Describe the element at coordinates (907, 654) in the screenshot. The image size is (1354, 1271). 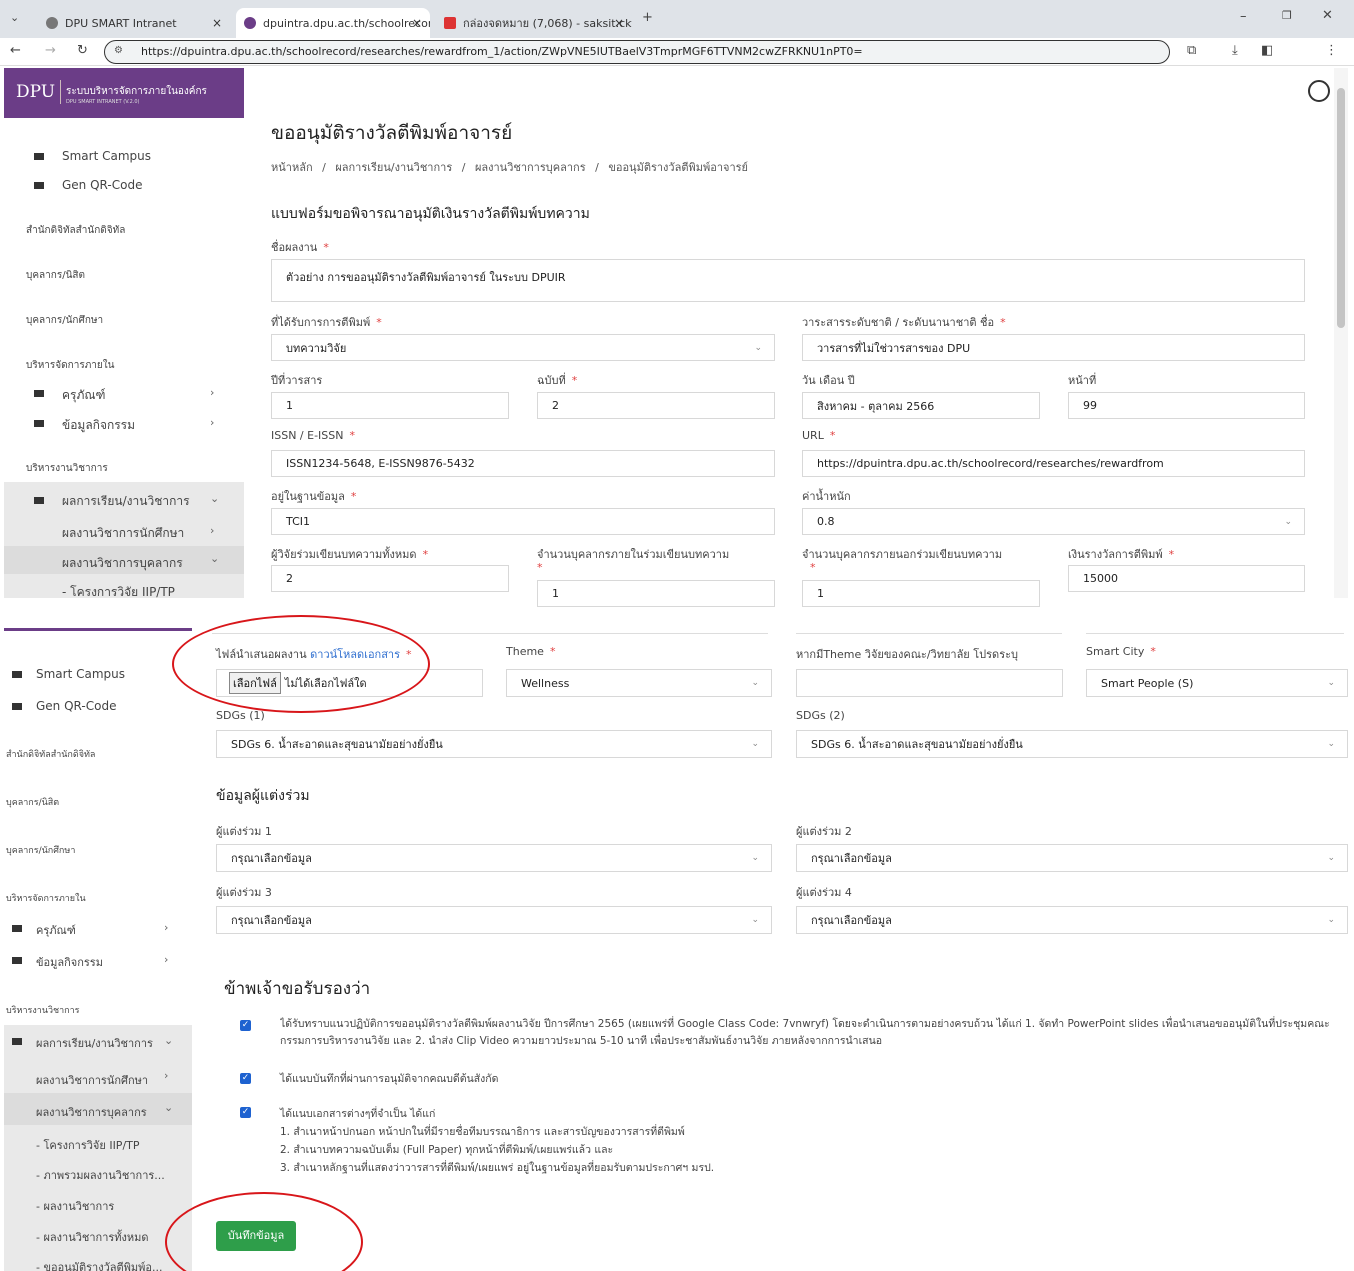
I see `theme-other-label: หากมีTheme วิจัยของคณะ/วิทยาลัย โปรดระบุ` at that location.